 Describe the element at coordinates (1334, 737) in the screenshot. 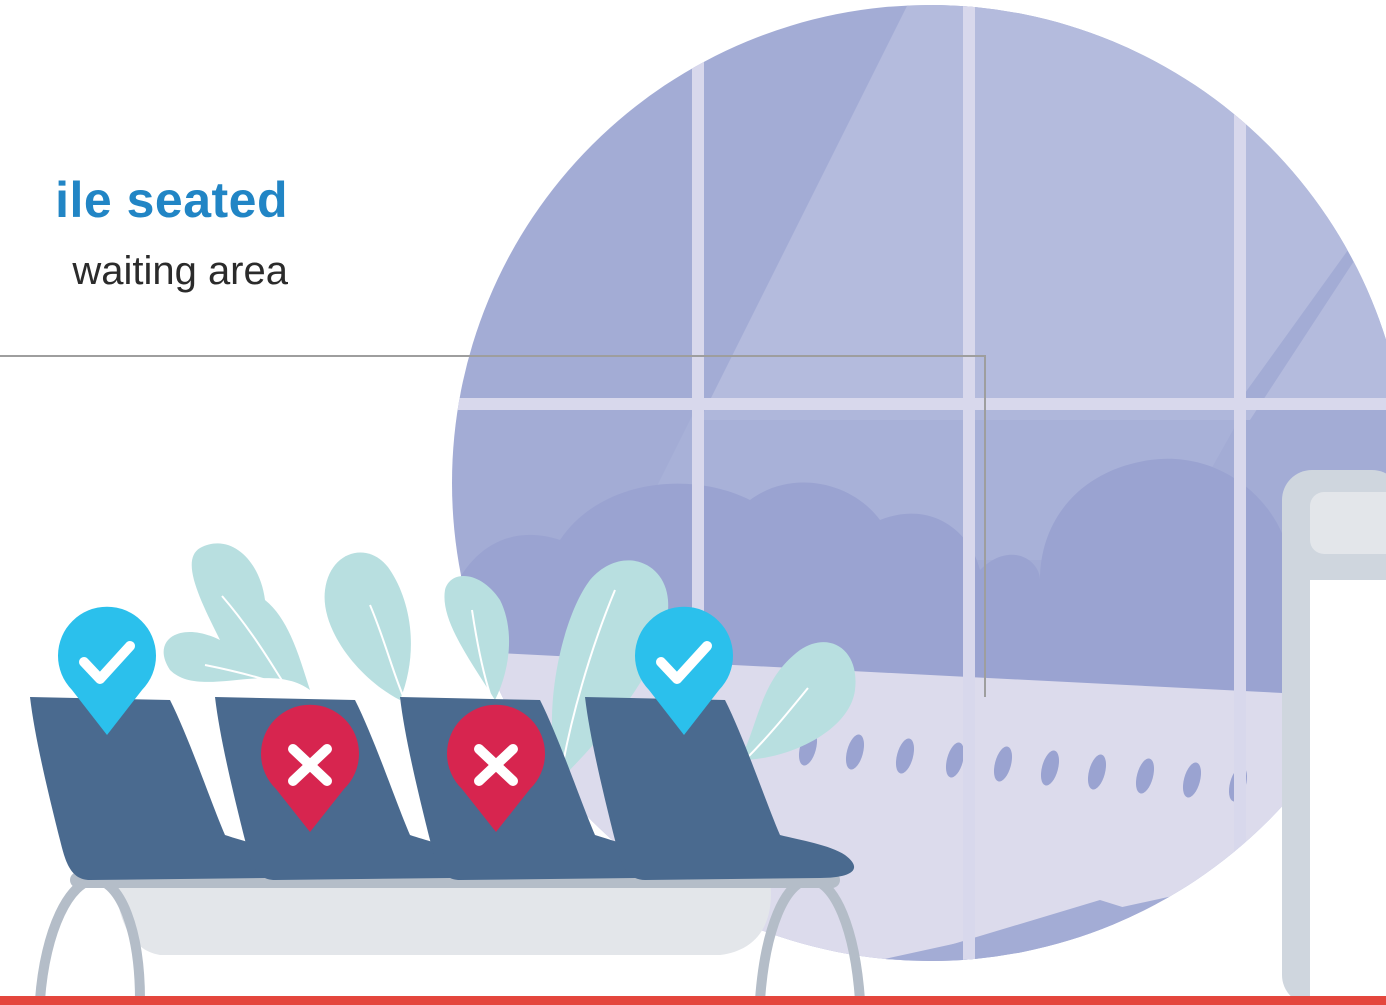

I see `sign-post` at that location.